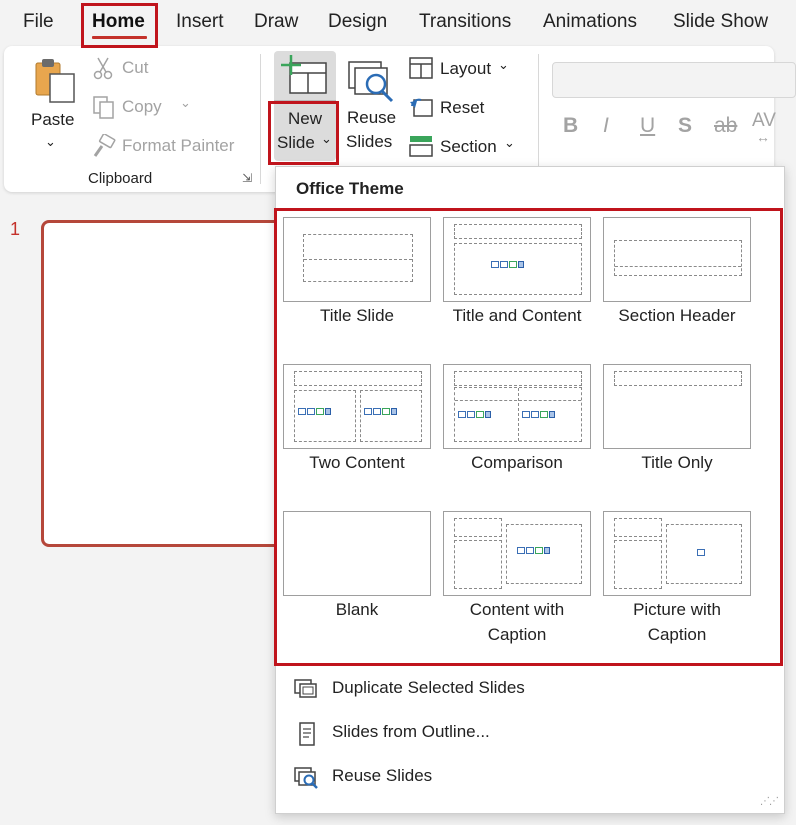  What do you see at coordinates (529, 778) in the screenshot?
I see `reuse-slides-item: Reuse Slides` at bounding box center [529, 778].